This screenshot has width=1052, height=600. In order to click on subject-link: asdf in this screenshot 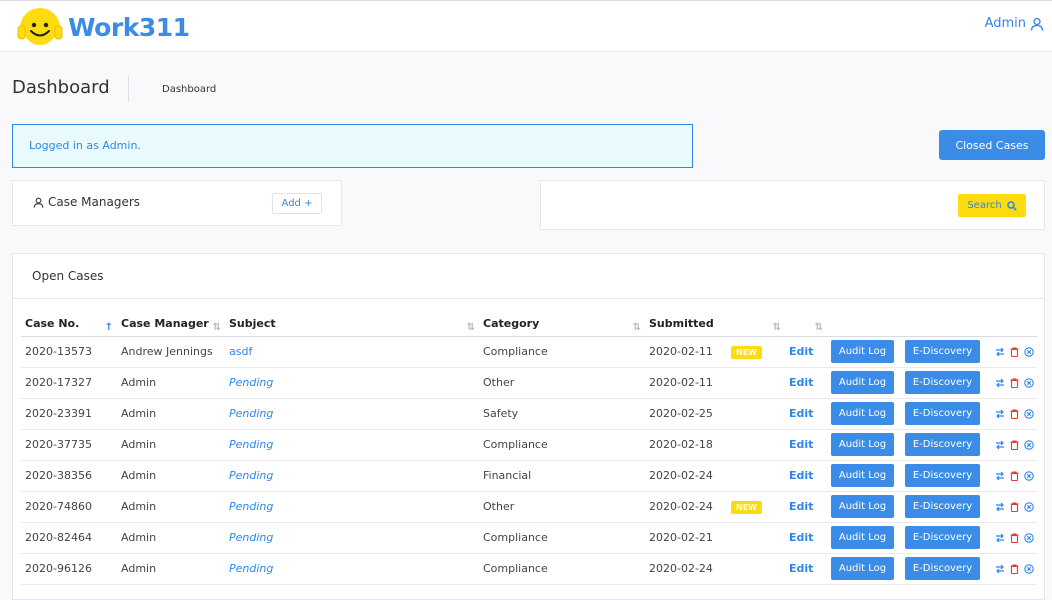, I will do `click(240, 351)`.